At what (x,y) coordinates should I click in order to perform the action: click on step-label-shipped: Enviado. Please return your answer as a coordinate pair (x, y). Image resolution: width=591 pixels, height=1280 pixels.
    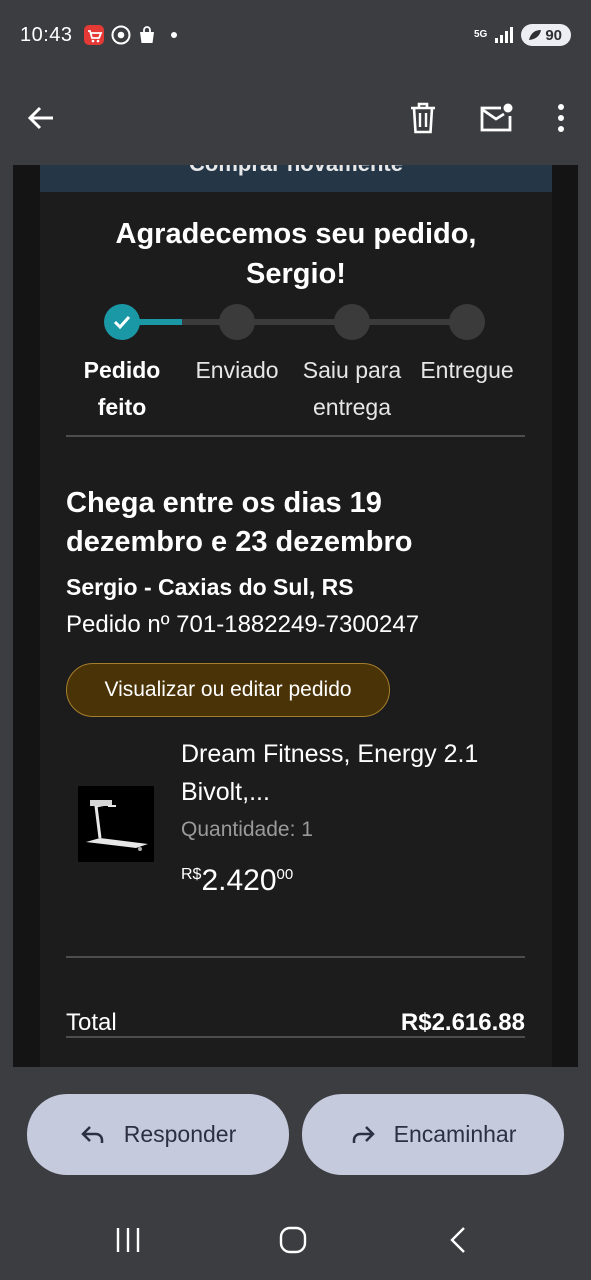
    Looking at the image, I should click on (237, 370).